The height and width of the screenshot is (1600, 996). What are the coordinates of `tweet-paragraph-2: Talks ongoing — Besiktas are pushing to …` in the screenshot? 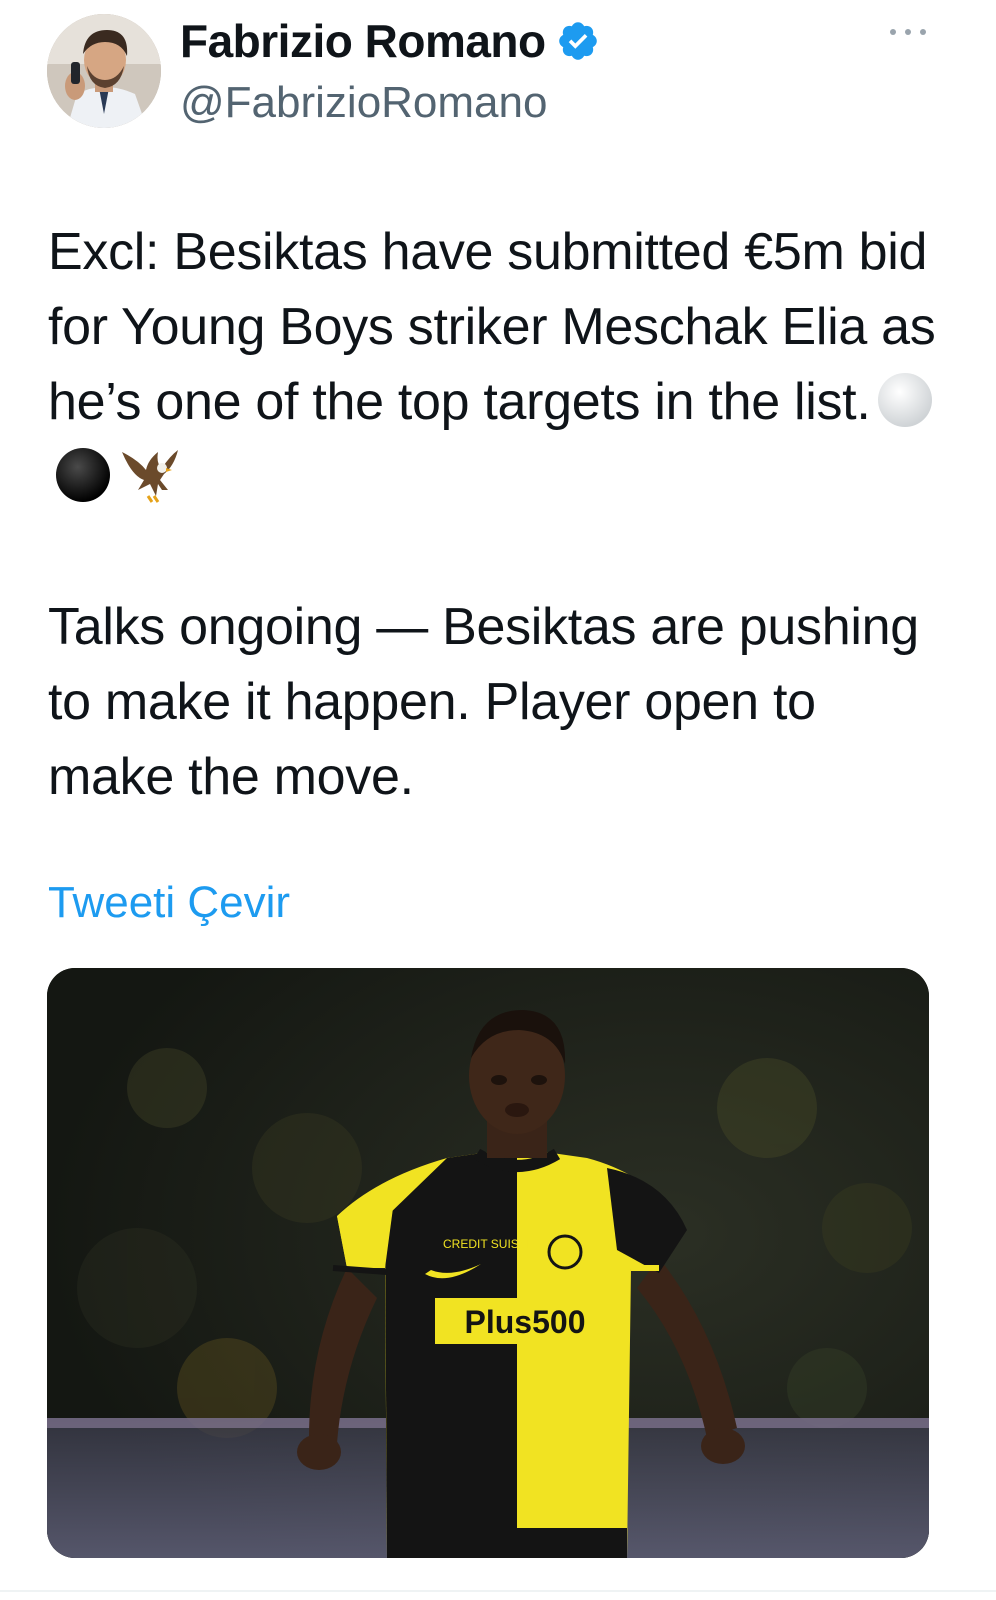 It's located at (483, 702).